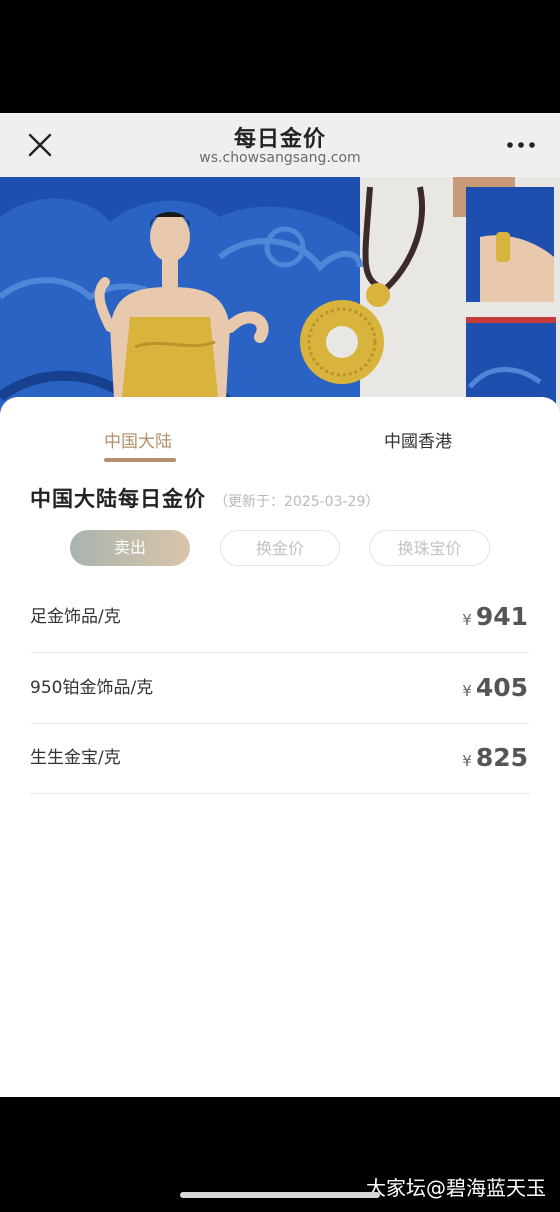 The image size is (560, 1212). I want to click on price-value: ¥825, so click(495, 759).